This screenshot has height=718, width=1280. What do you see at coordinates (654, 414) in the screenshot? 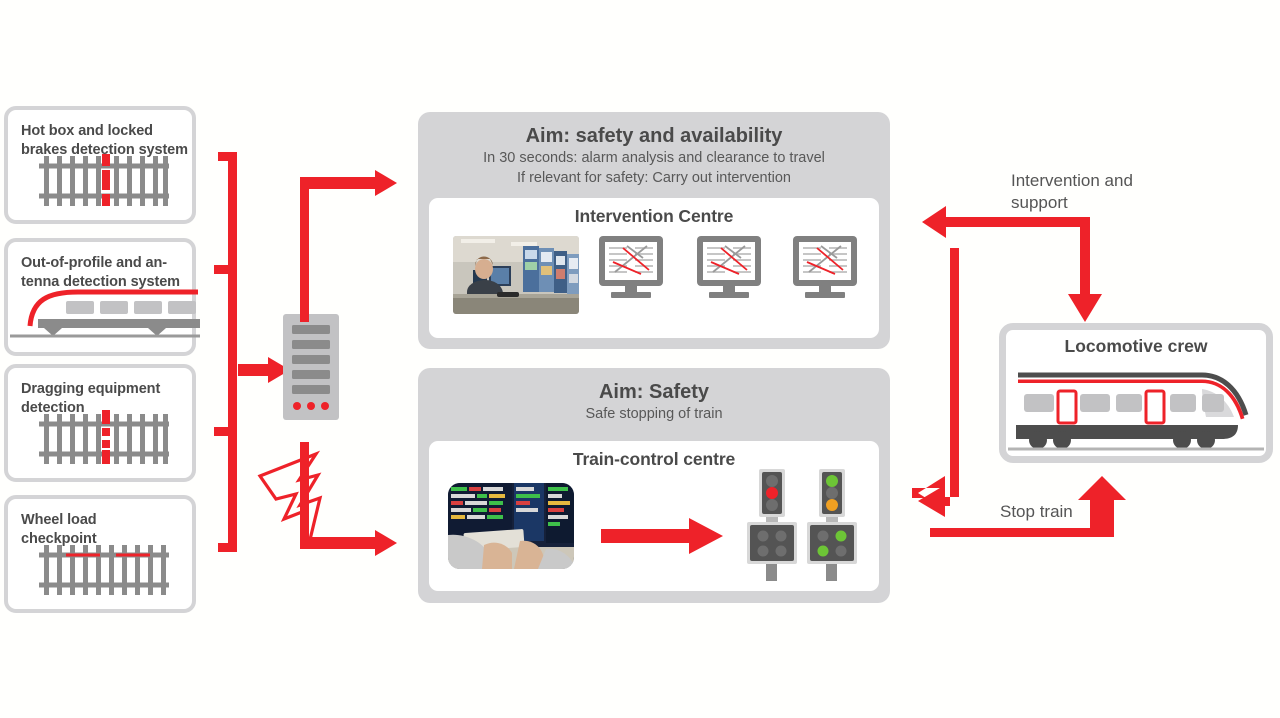
I see `panel-sub-line-1: Safe stopping of train` at bounding box center [654, 414].